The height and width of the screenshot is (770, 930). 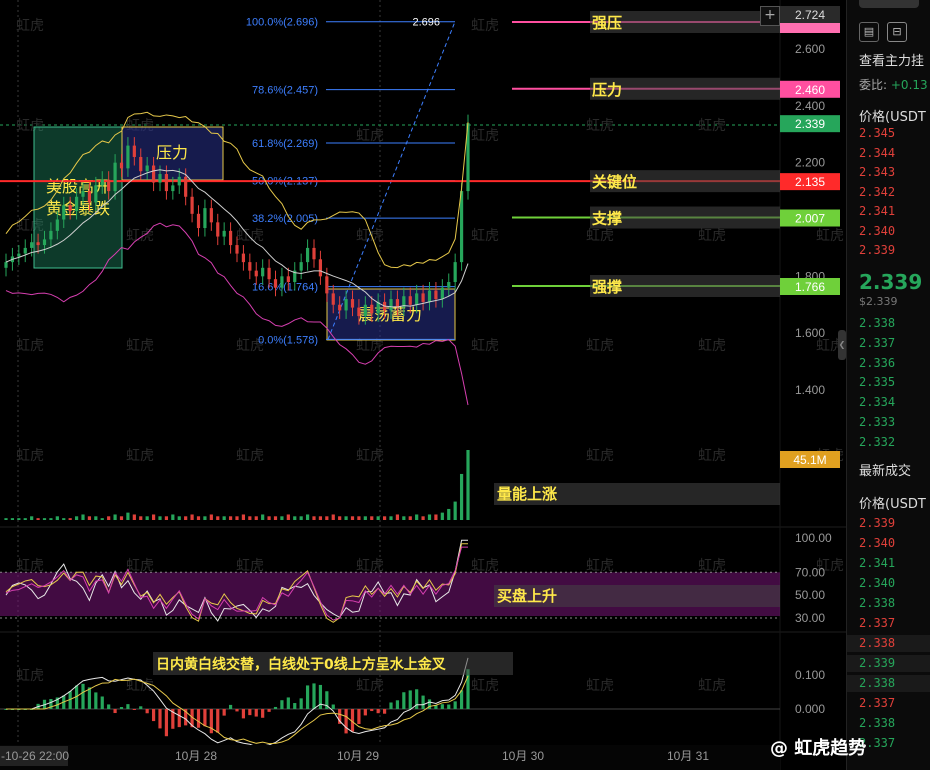 I want to click on trade-row: 2.340, so click(x=877, y=583).